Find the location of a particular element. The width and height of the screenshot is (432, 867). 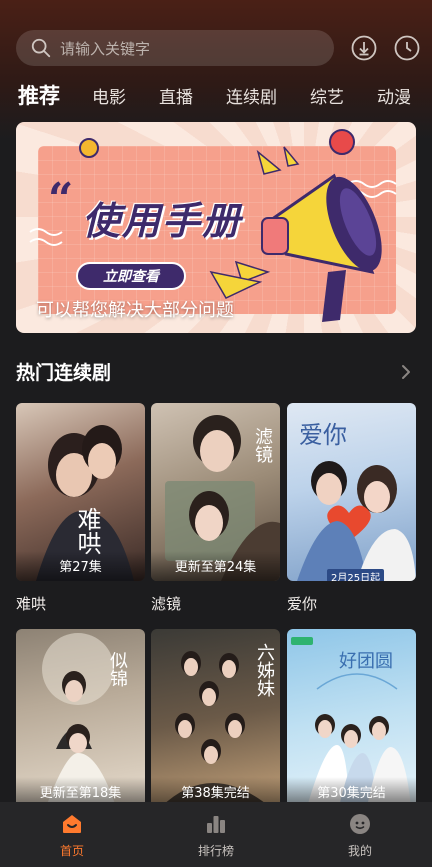

show-name: 难哄 is located at coordinates (31, 604).